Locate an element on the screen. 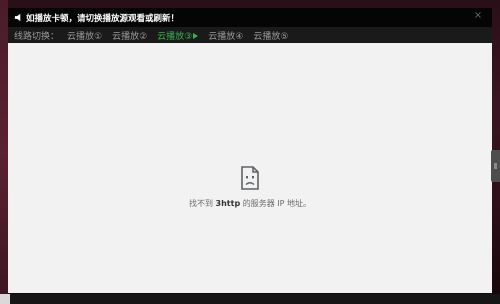 The height and width of the screenshot is (304, 500). side-scroll-handle is located at coordinates (495, 166).